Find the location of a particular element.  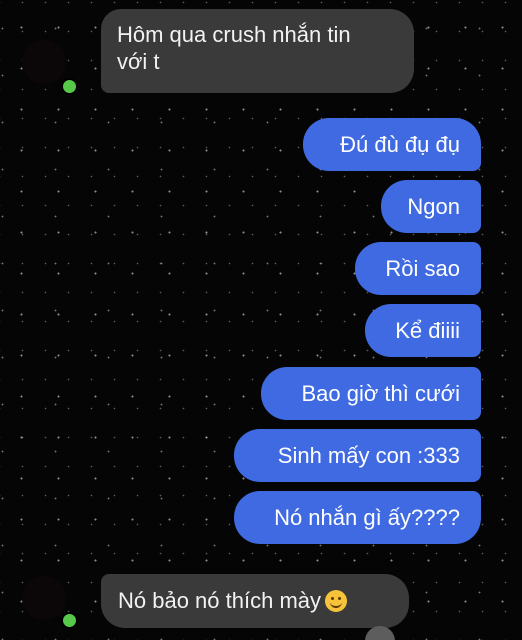

message-bubble-outgoing: Kể điiii is located at coordinates (423, 330).